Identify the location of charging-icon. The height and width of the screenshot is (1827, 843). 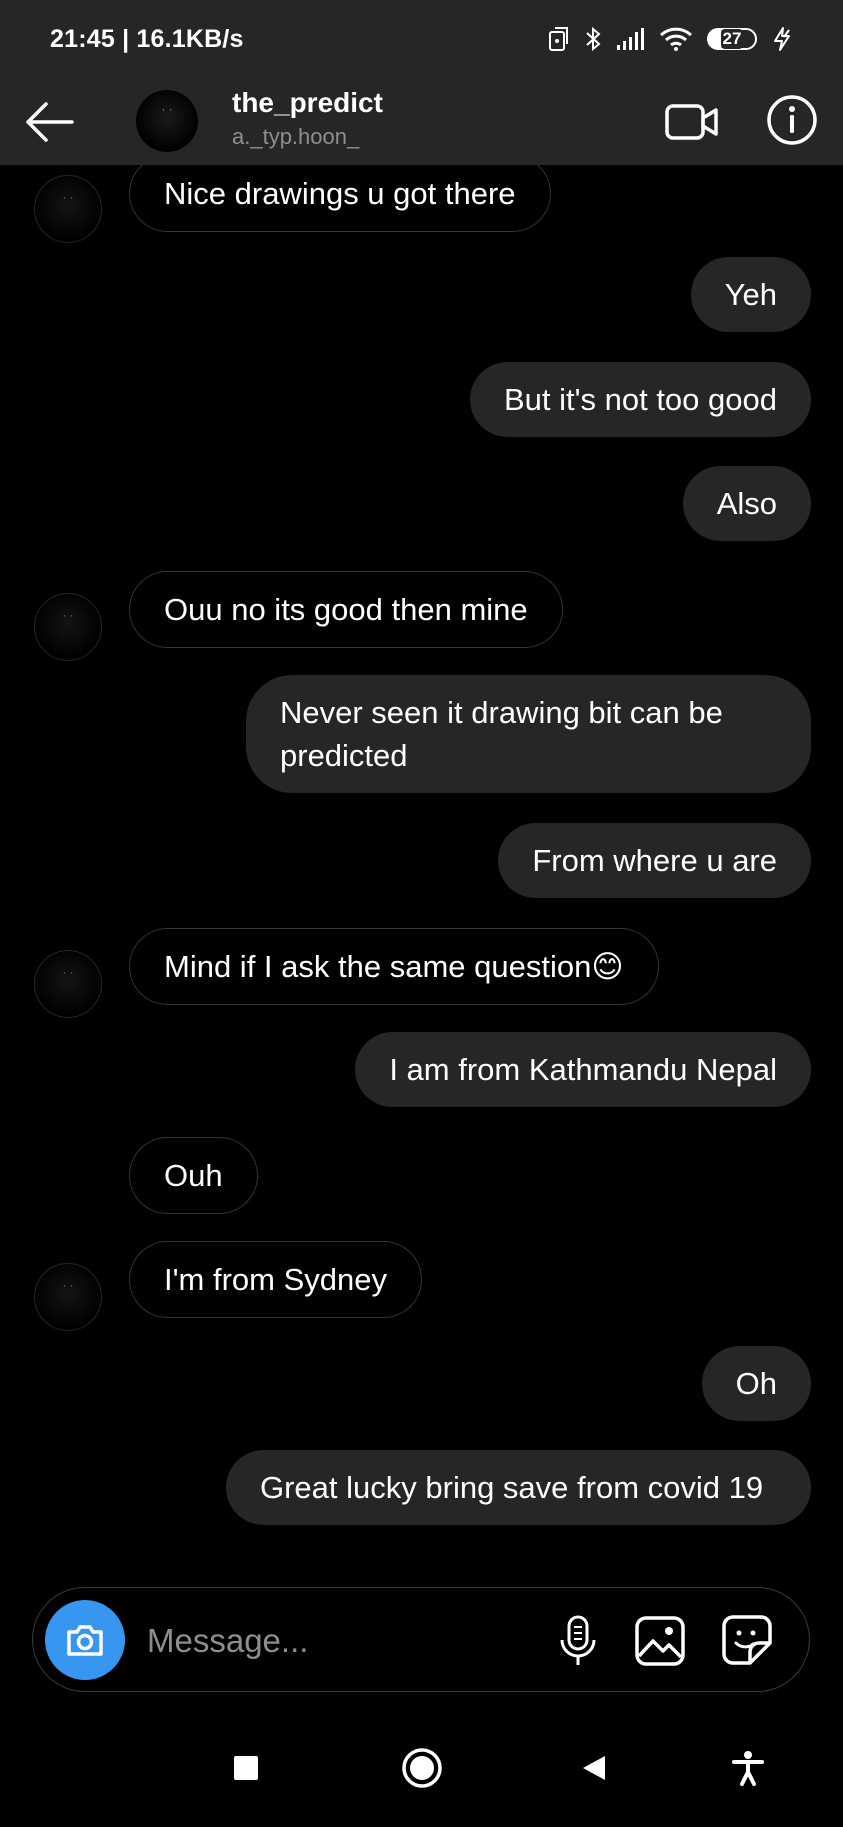
(782, 39).